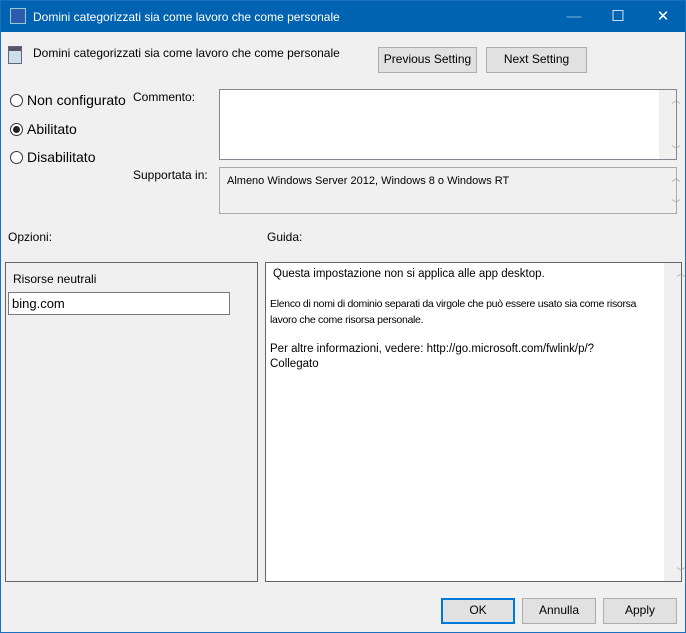 This screenshot has height=633, width=686. Describe the element at coordinates (61, 157) in the screenshot. I see `radio-label: Disabilitato` at that location.